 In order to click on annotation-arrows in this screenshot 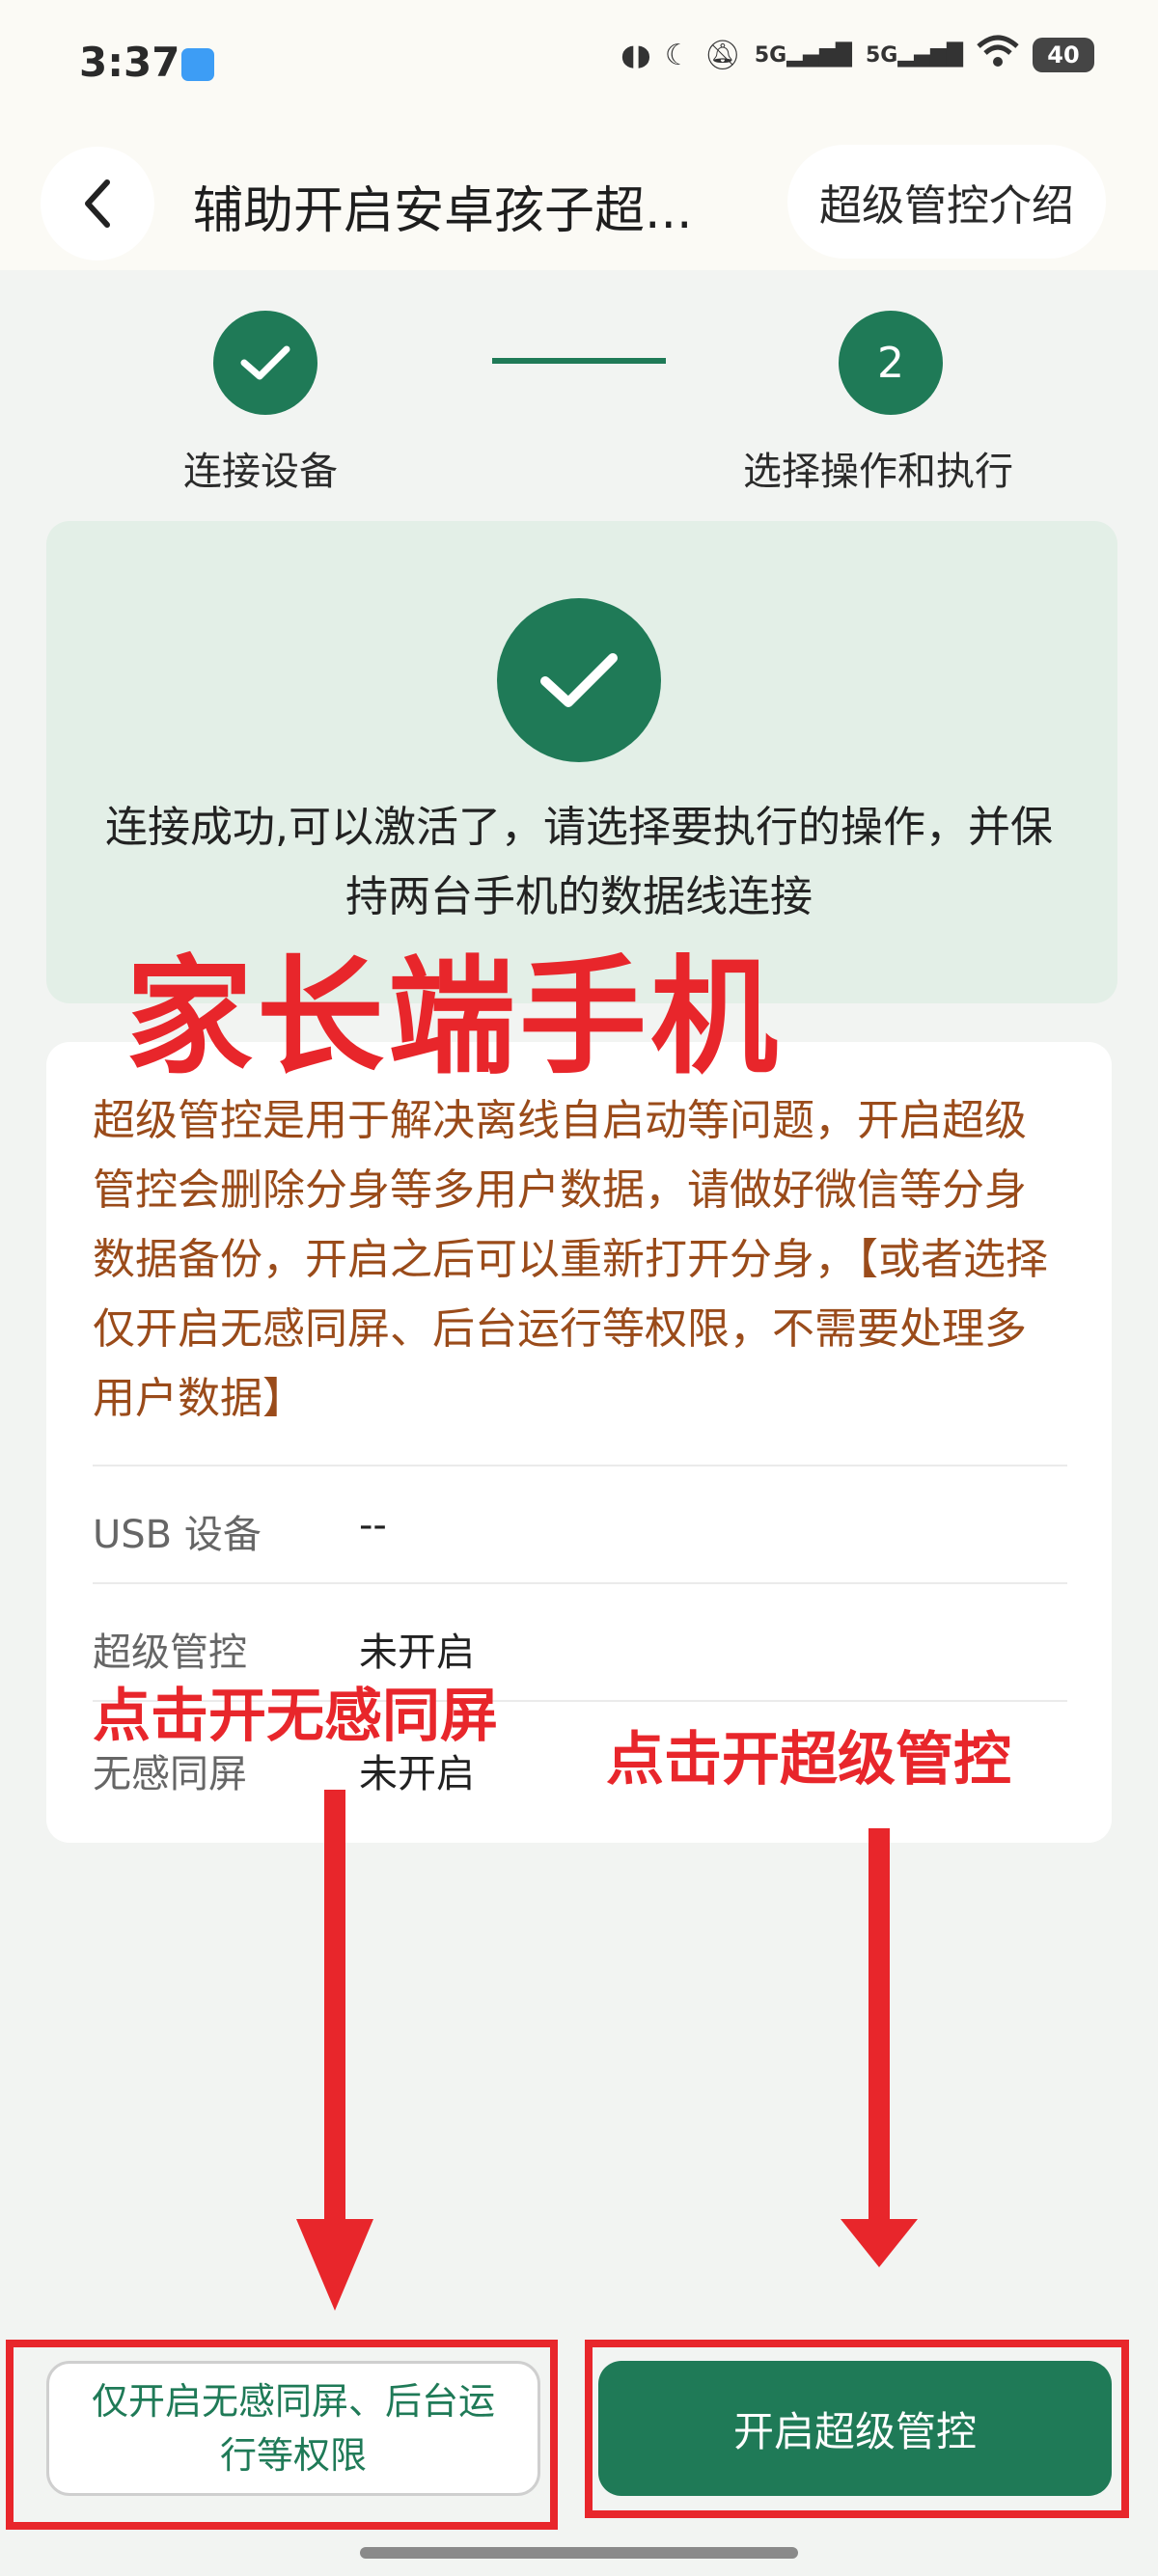, I will do `click(607, 2050)`.